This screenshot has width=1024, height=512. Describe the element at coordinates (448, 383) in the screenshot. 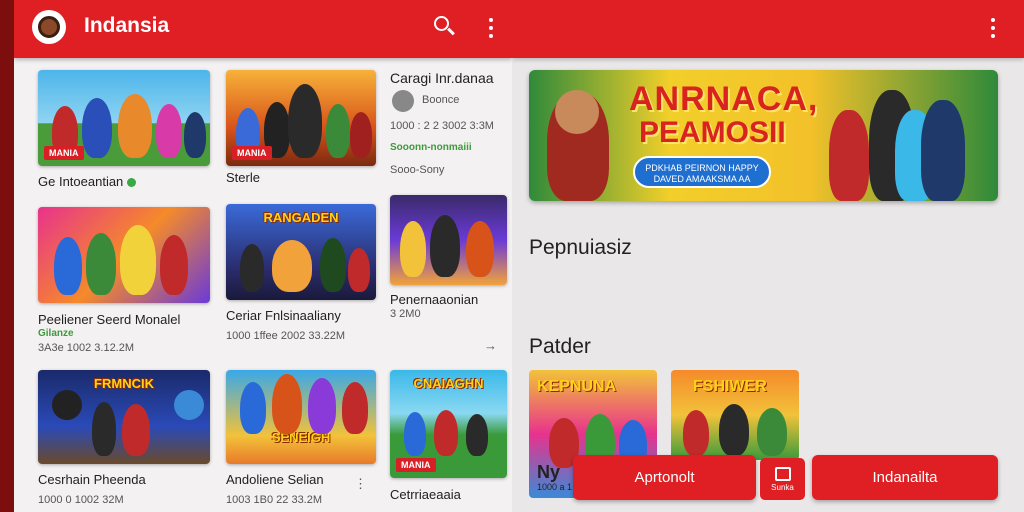

I see `game-logo: CNAIAGHN` at that location.